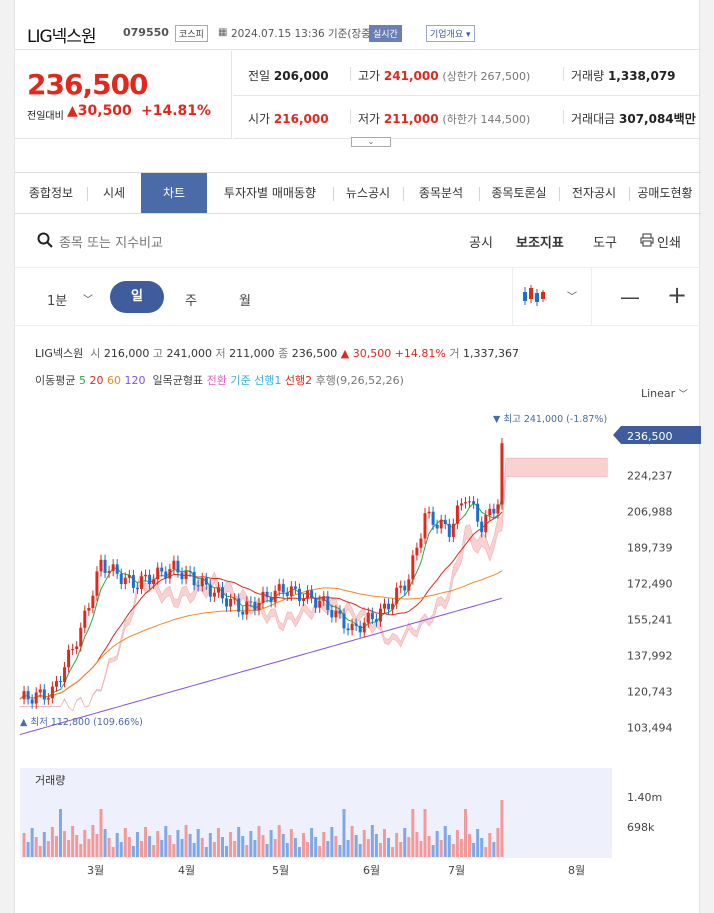  Describe the element at coordinates (114, 193) in the screenshot. I see `tab-1: 시세` at that location.